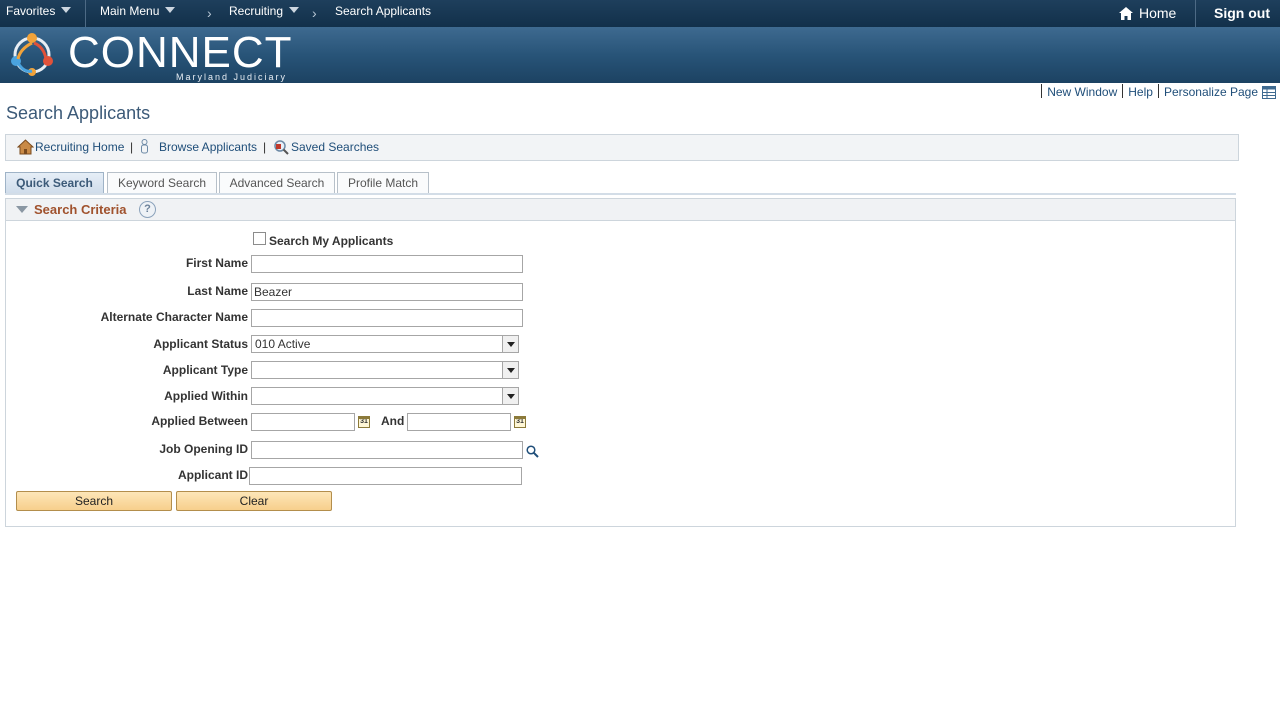 The width and height of the screenshot is (1280, 720). Describe the element at coordinates (259, 238) in the screenshot. I see `search-my-applicants-checkbox` at that location.